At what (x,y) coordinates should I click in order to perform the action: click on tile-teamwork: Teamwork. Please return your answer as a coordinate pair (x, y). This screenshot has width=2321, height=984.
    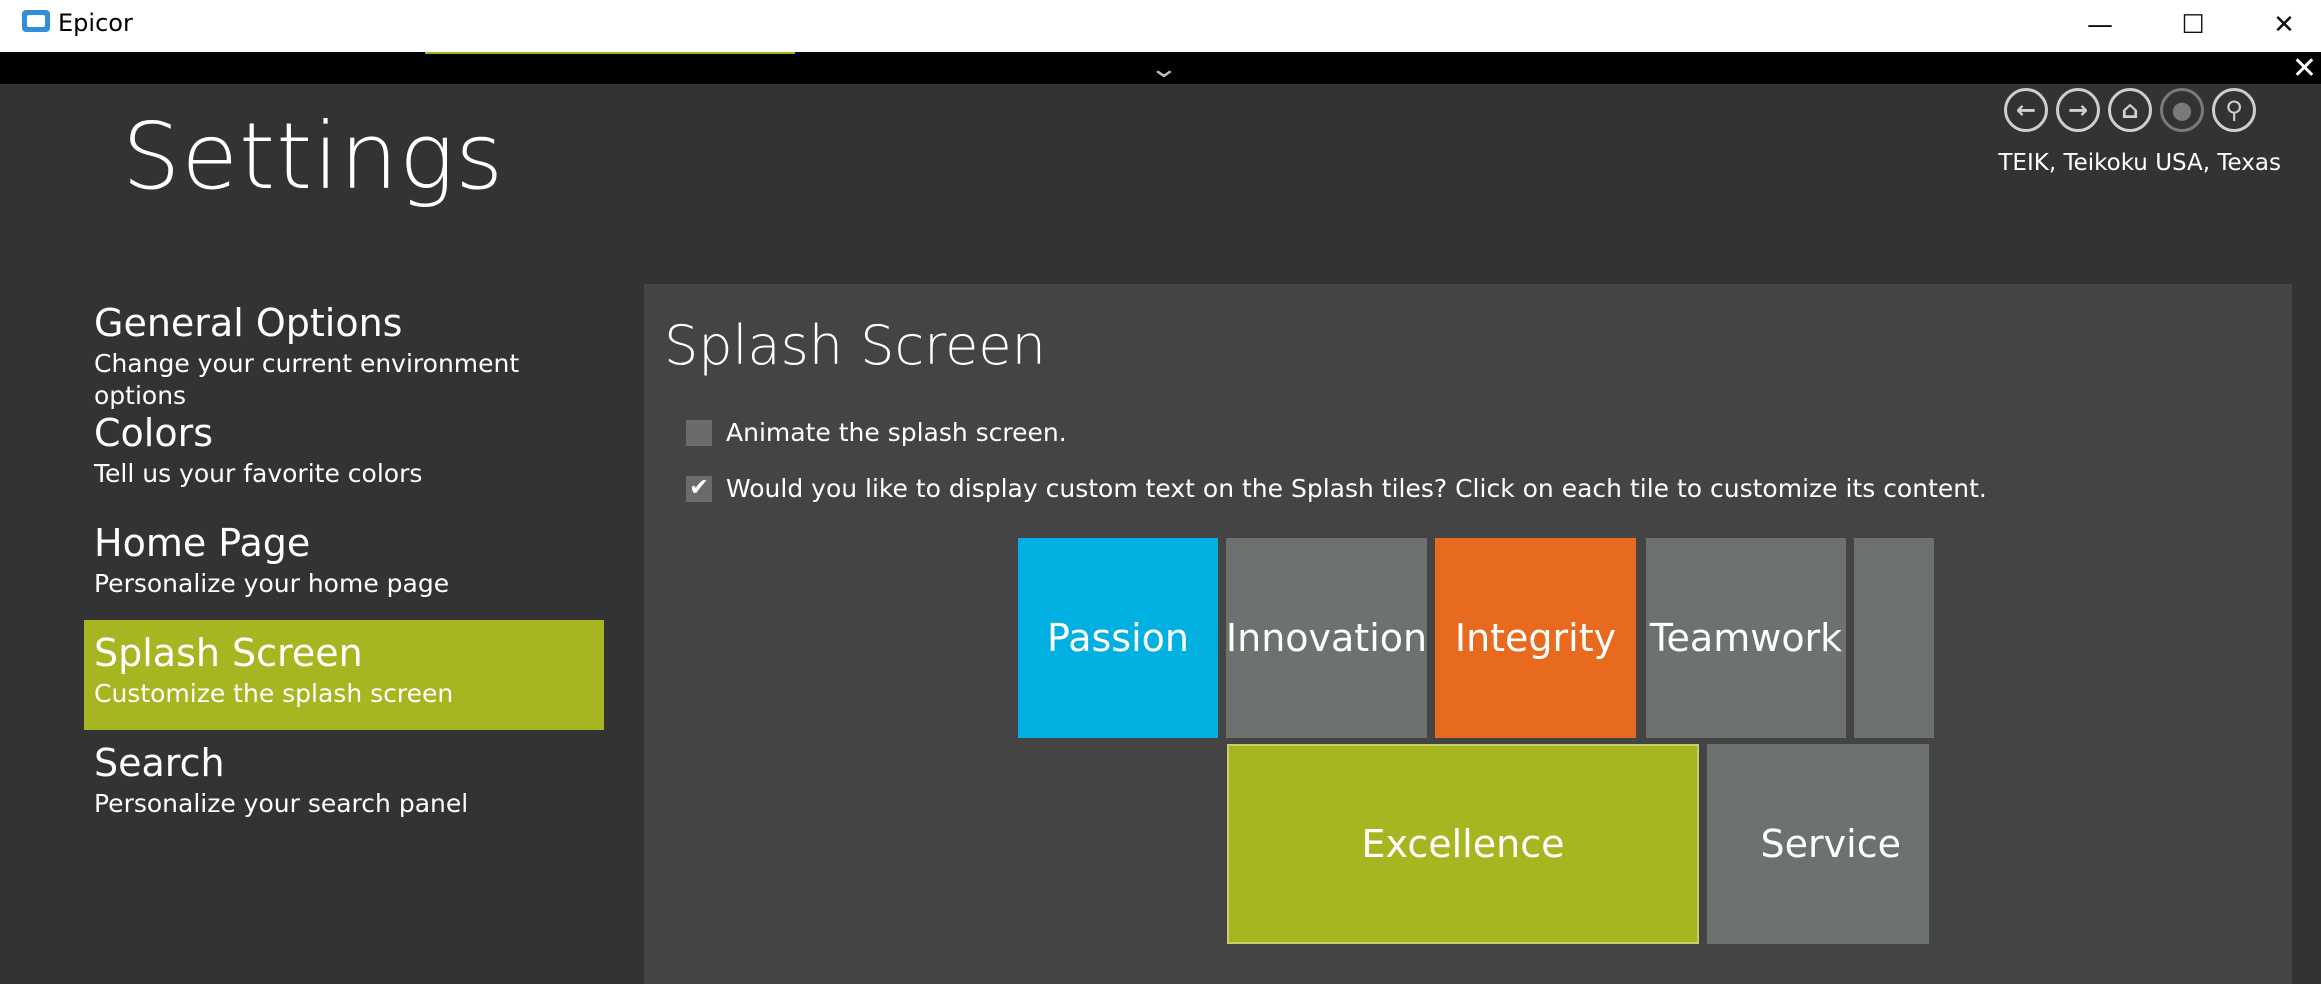
    Looking at the image, I should click on (1746, 638).